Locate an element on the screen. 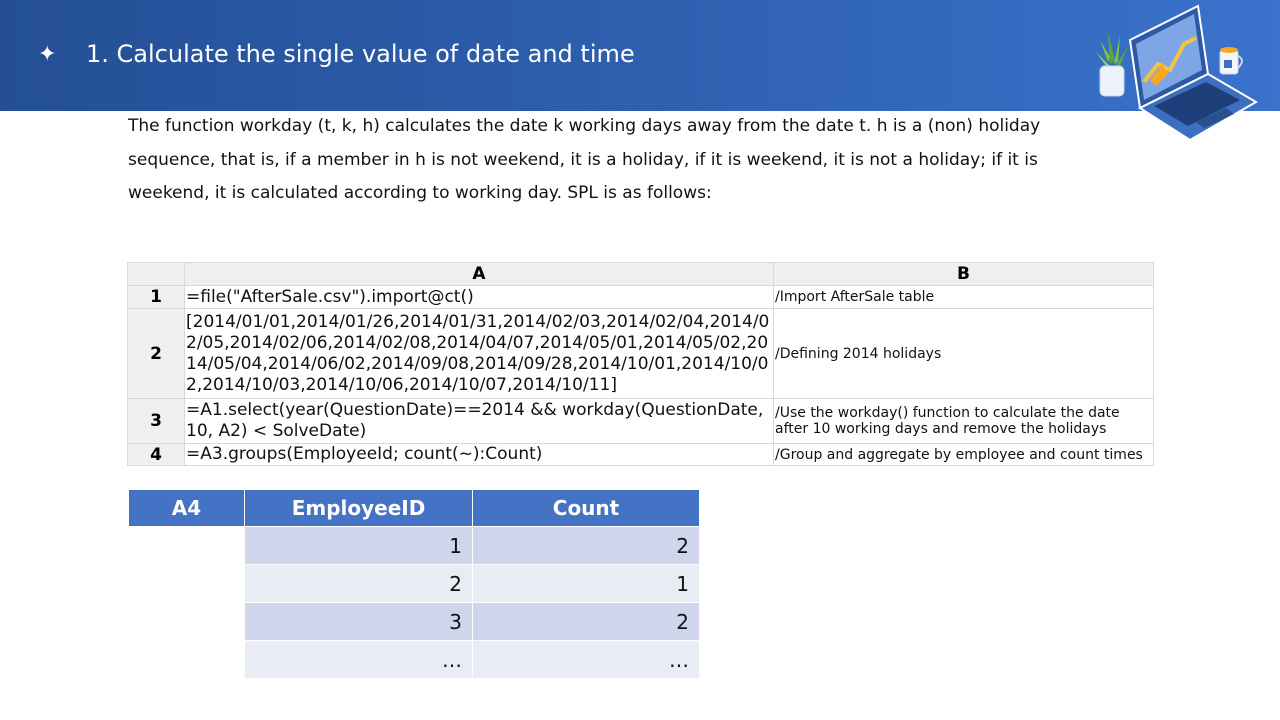  result-header-row: A4 EmployeeID Count is located at coordinates (414, 508).